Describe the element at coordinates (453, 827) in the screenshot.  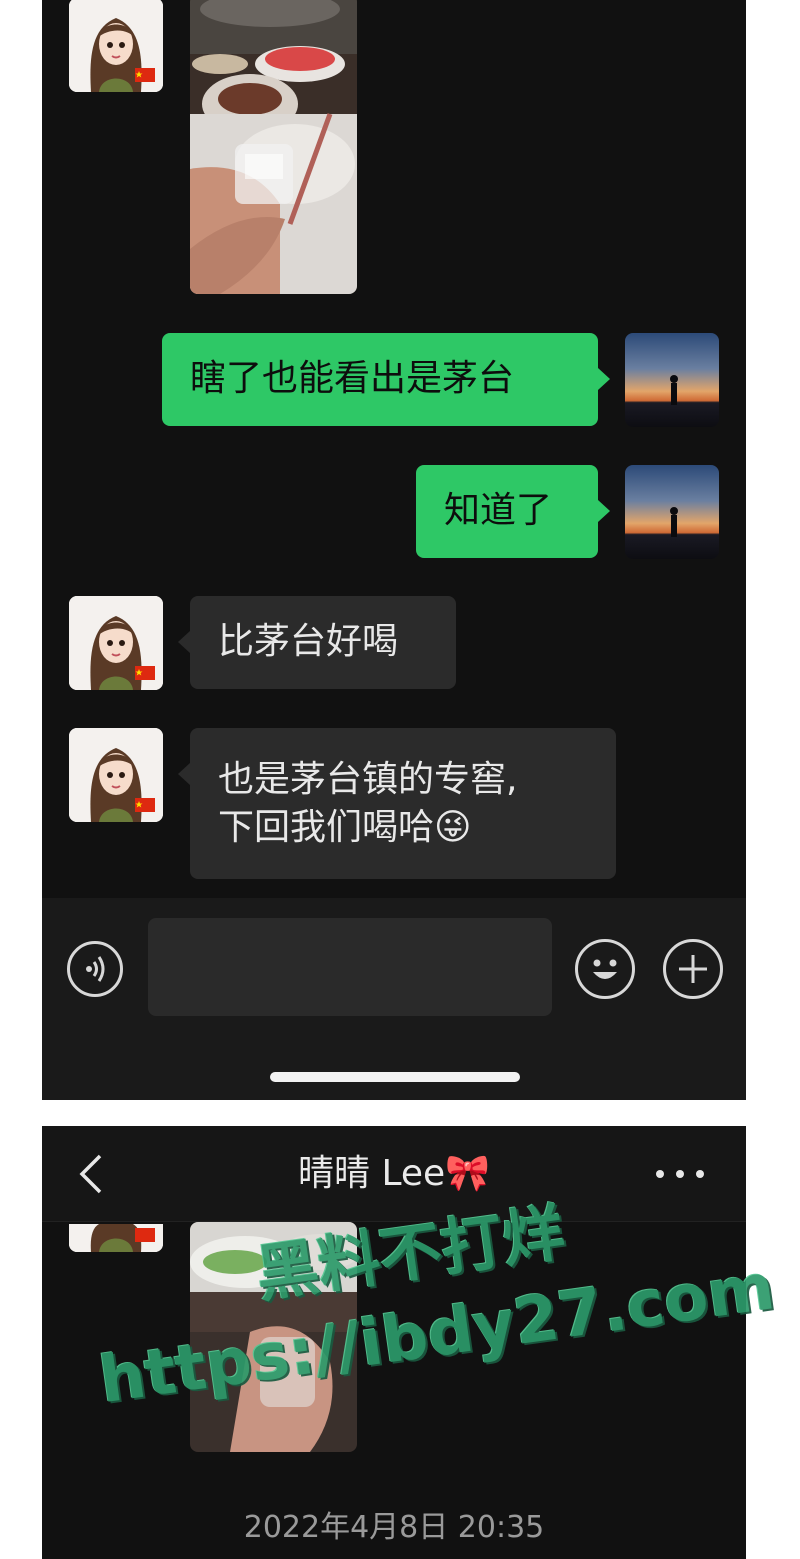
I see `wink-emoji-icon: 😜` at that location.